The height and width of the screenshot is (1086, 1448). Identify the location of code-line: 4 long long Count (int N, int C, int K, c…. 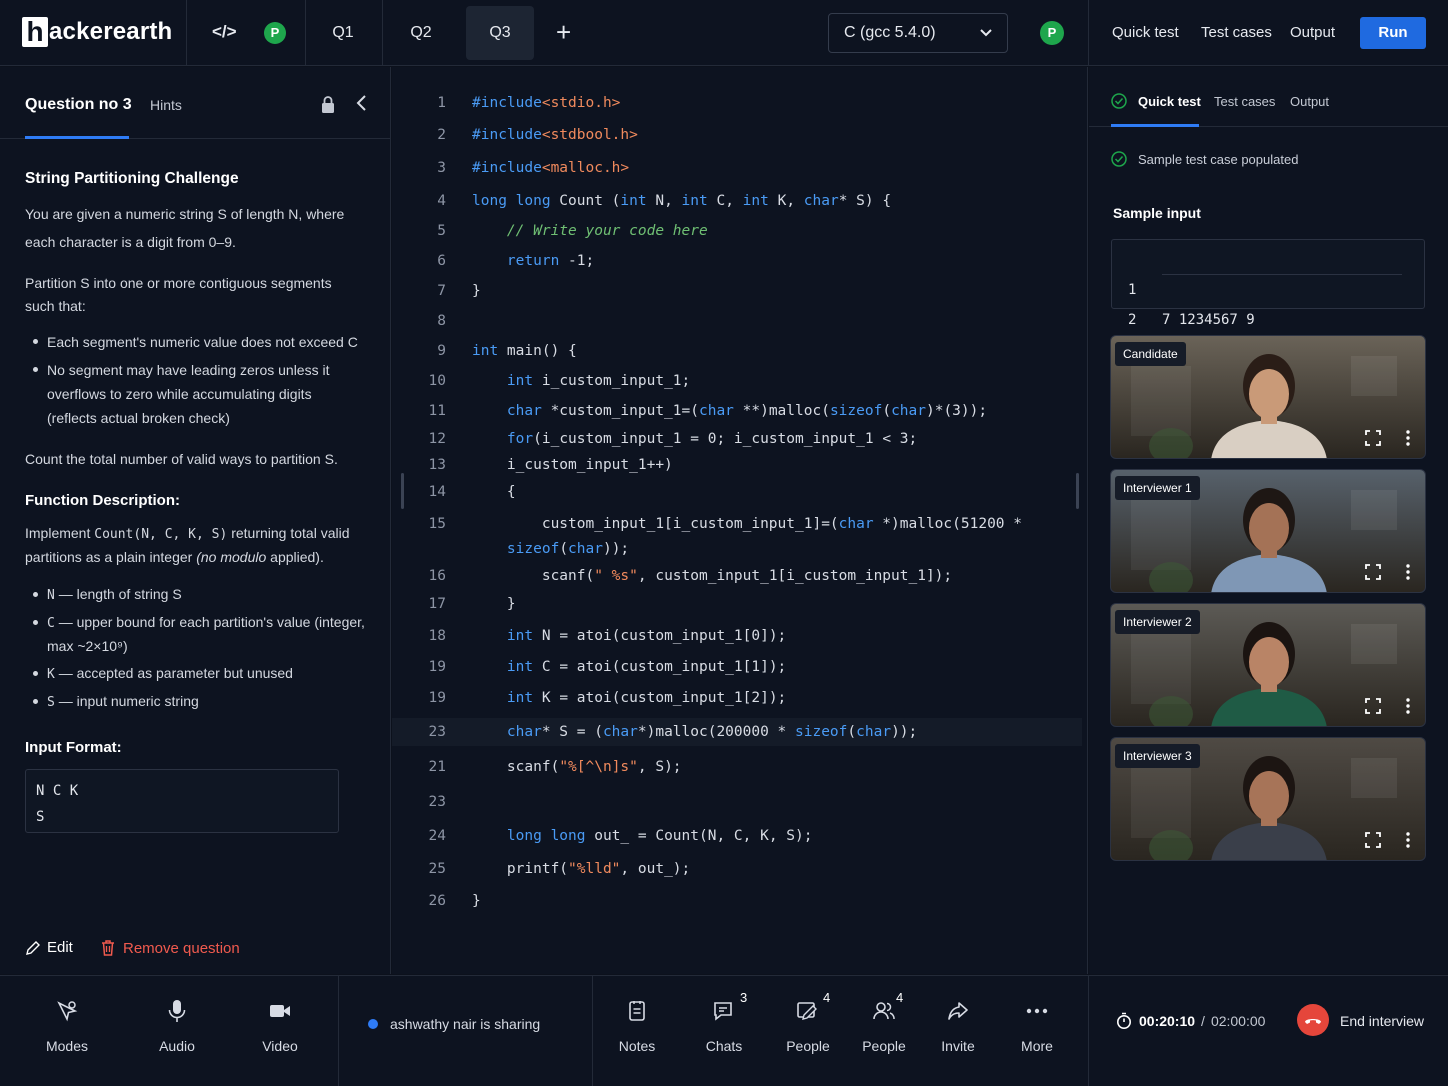
(737, 201).